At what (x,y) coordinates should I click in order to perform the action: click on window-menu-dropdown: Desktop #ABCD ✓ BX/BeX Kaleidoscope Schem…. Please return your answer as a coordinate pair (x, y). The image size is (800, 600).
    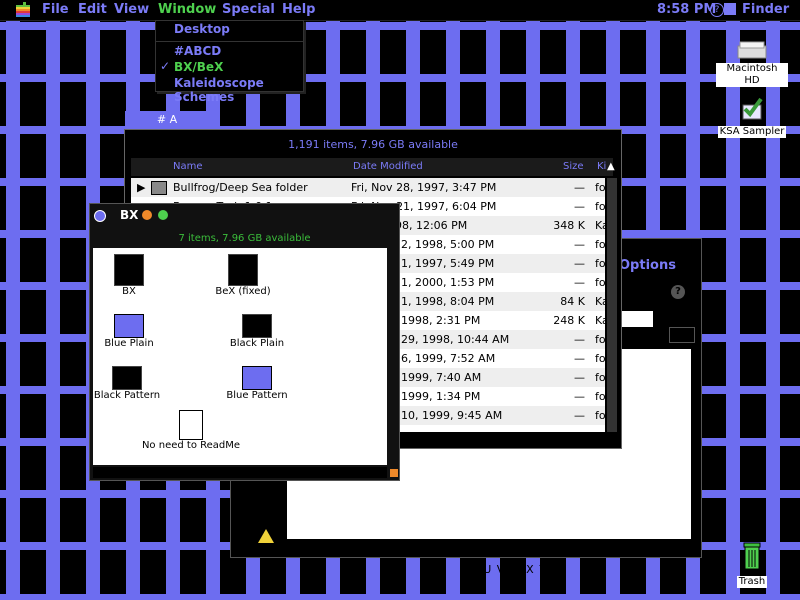
    Looking at the image, I should click on (229, 62).